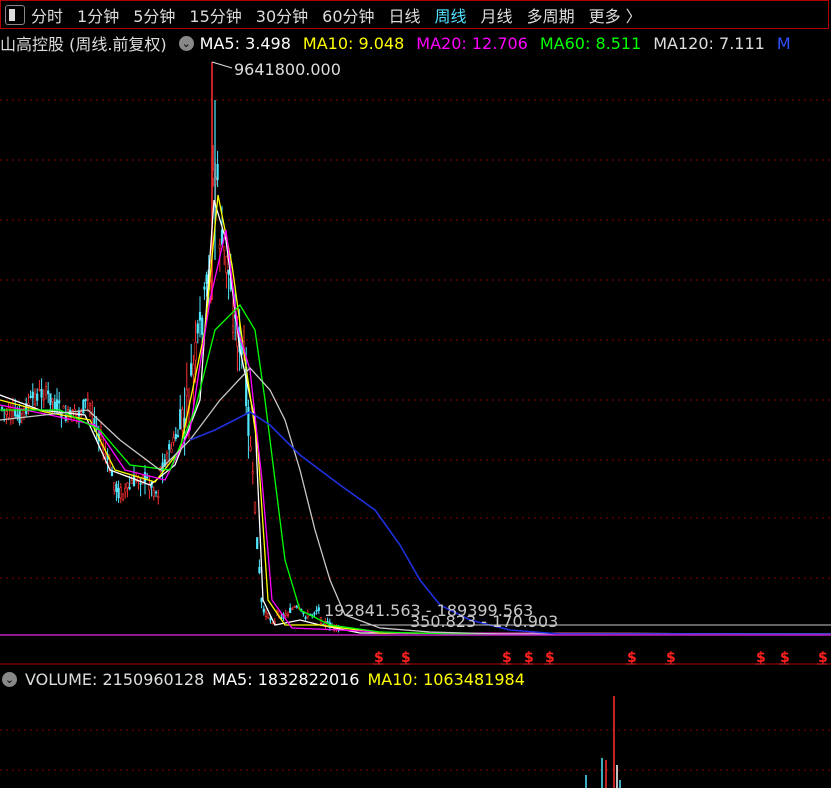 The width and height of the screenshot is (831, 788). I want to click on peak-pointer, so click(222, 65).